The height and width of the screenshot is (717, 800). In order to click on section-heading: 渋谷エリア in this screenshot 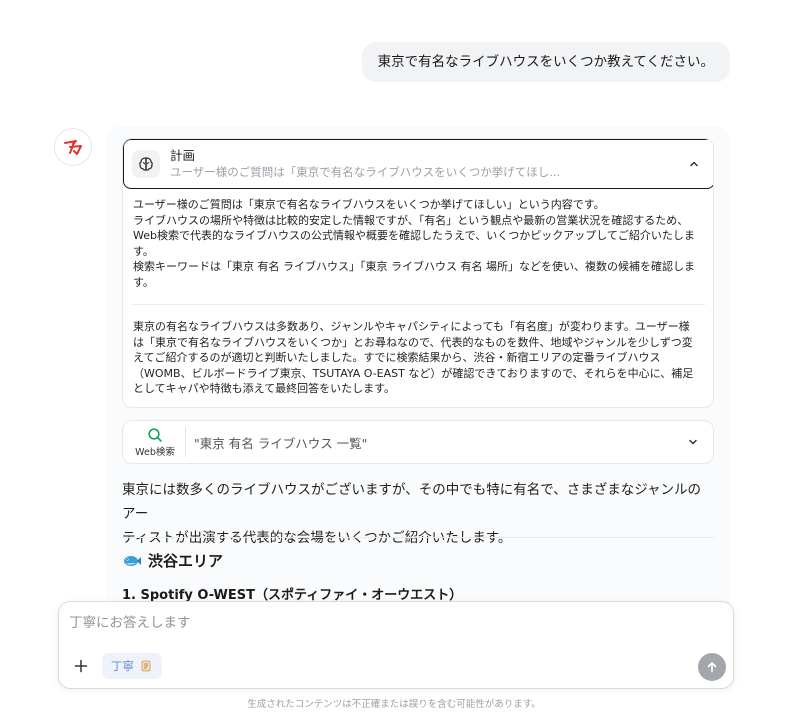, I will do `click(172, 560)`.